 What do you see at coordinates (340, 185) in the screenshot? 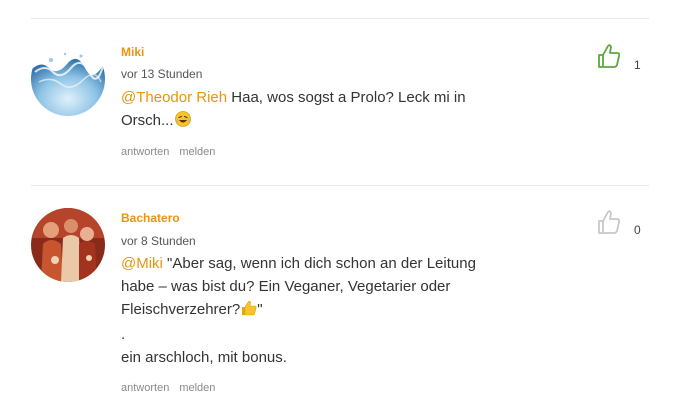
I see `comment-divider` at bounding box center [340, 185].